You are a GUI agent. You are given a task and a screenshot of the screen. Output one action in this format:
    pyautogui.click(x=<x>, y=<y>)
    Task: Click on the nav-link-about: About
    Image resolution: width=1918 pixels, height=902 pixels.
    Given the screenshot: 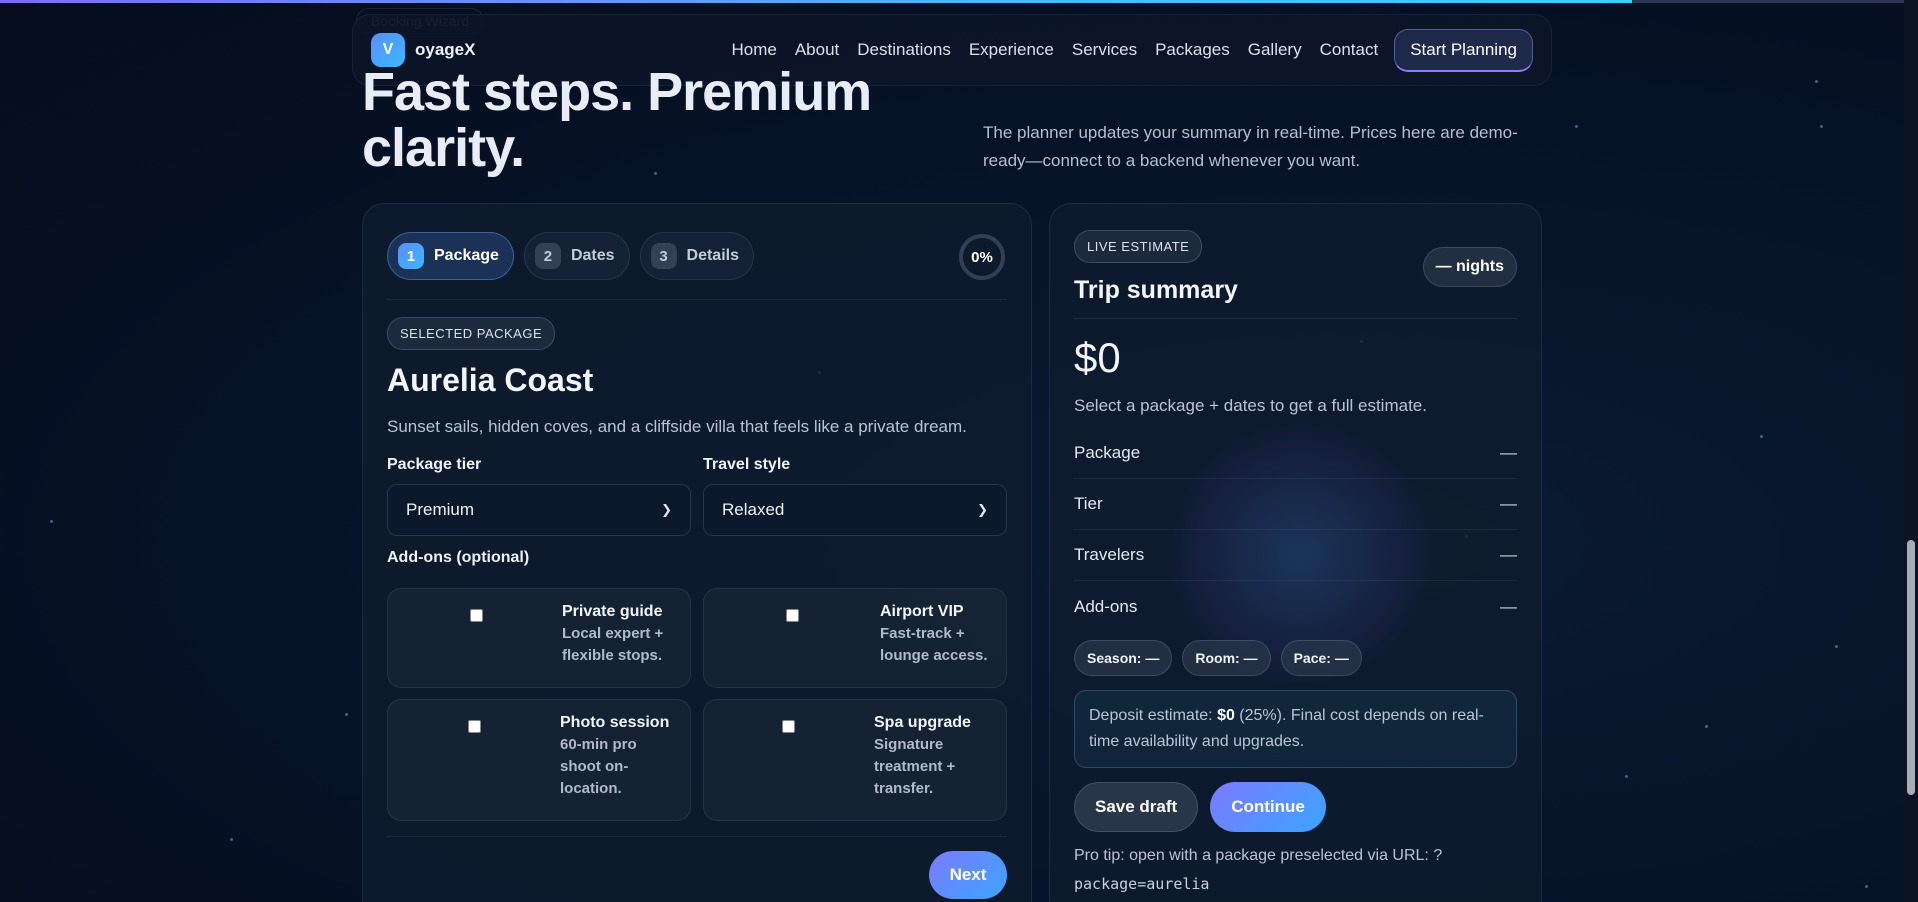 What is the action you would take?
    pyautogui.click(x=817, y=50)
    